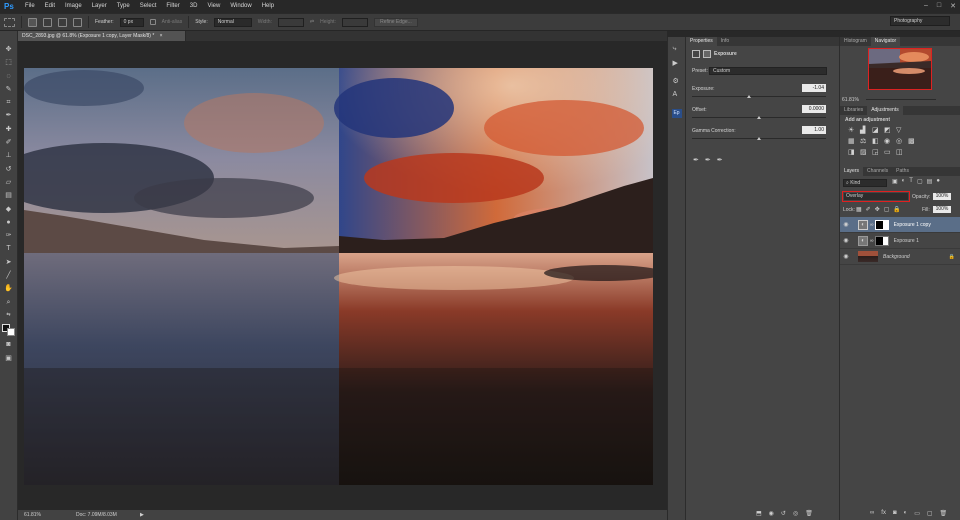 Image resolution: width=960 pixels, height=520 pixels. What do you see at coordinates (853, 141) in the screenshot?
I see `hue-sat-icon: ▦` at bounding box center [853, 141].